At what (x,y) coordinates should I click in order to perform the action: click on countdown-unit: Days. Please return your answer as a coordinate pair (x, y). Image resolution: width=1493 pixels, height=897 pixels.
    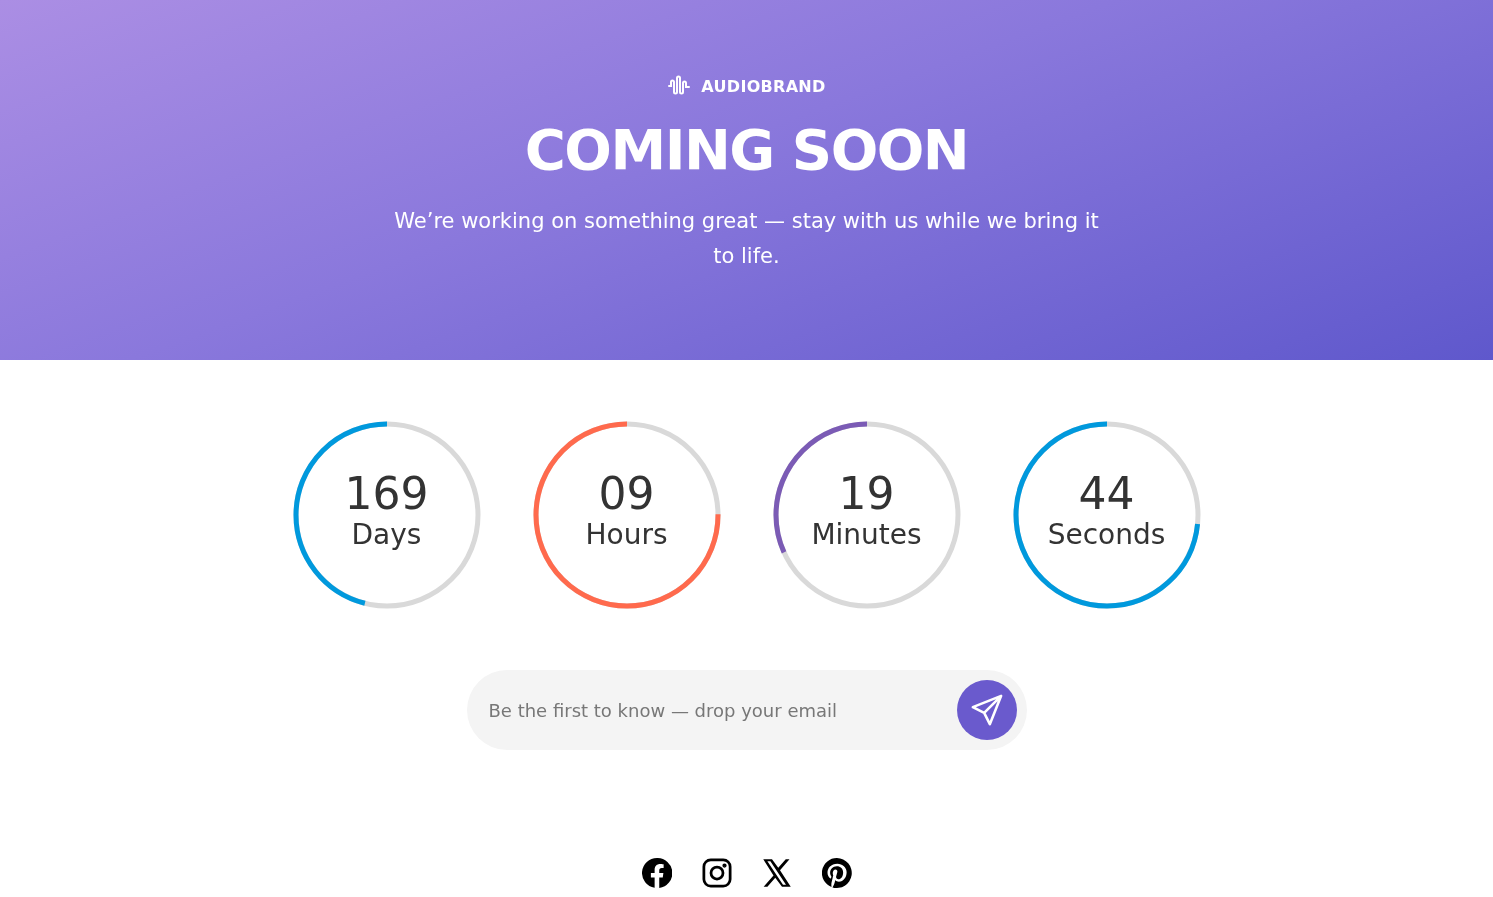
    Looking at the image, I should click on (386, 535).